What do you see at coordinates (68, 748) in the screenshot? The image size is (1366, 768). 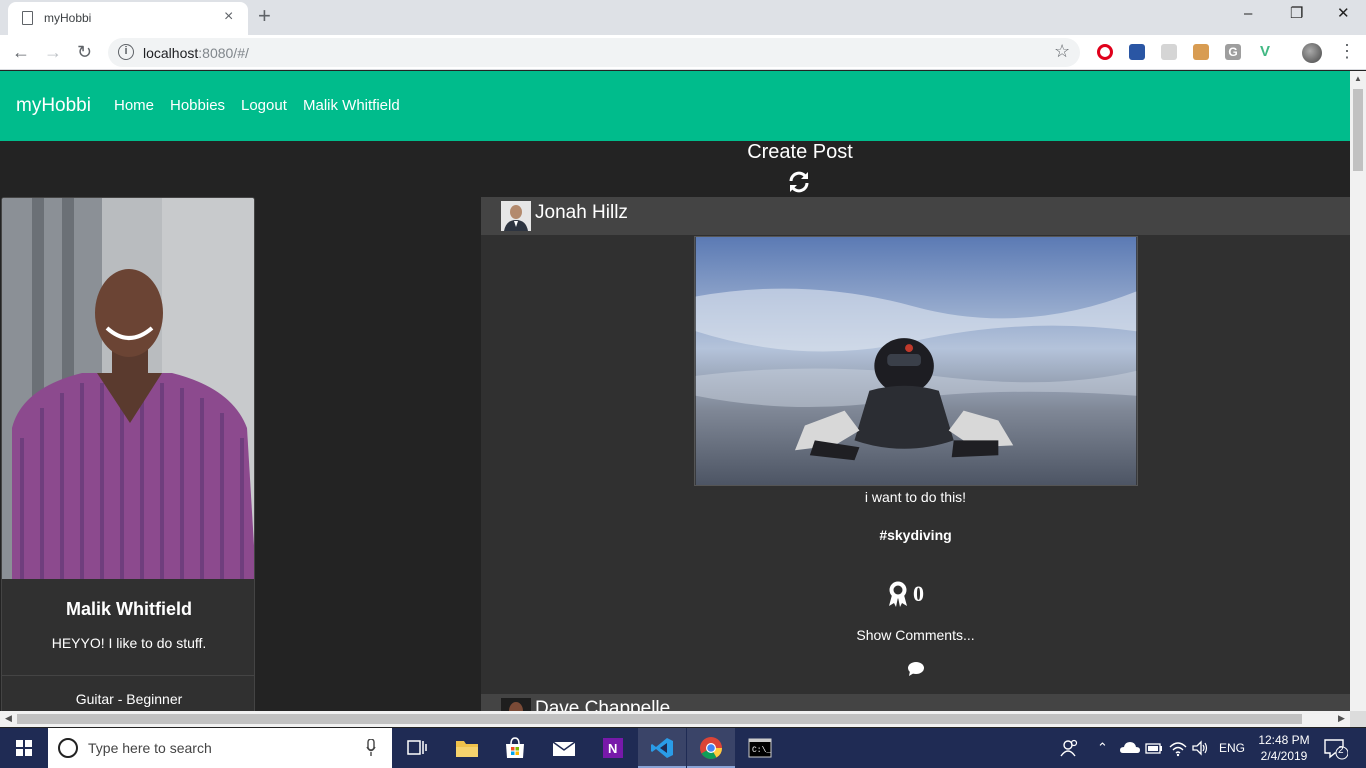 I see `cortana-icon` at bounding box center [68, 748].